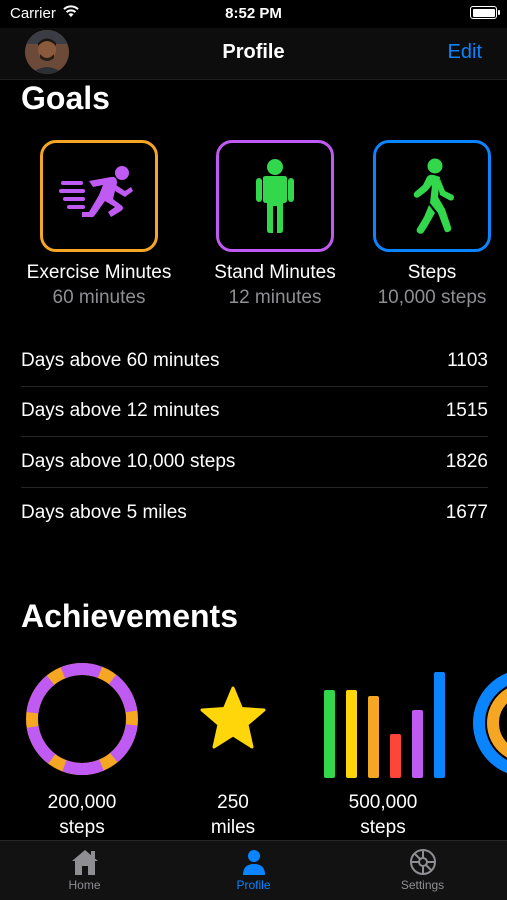 The image size is (507, 900). What do you see at coordinates (422, 885) in the screenshot?
I see `tab-label: Settings` at bounding box center [422, 885].